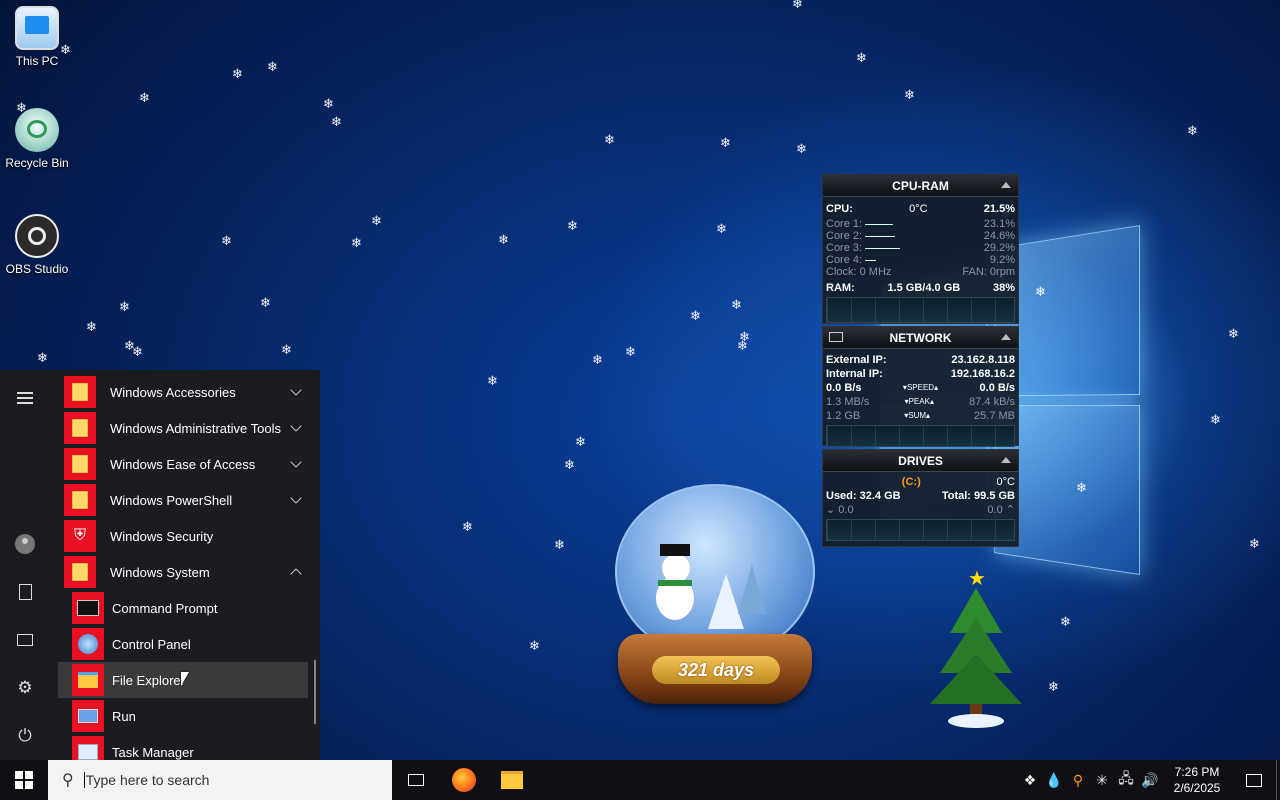  What do you see at coordinates (220, 780) in the screenshot?
I see `taskbar-search-box: ⚲ Type here to search` at bounding box center [220, 780].